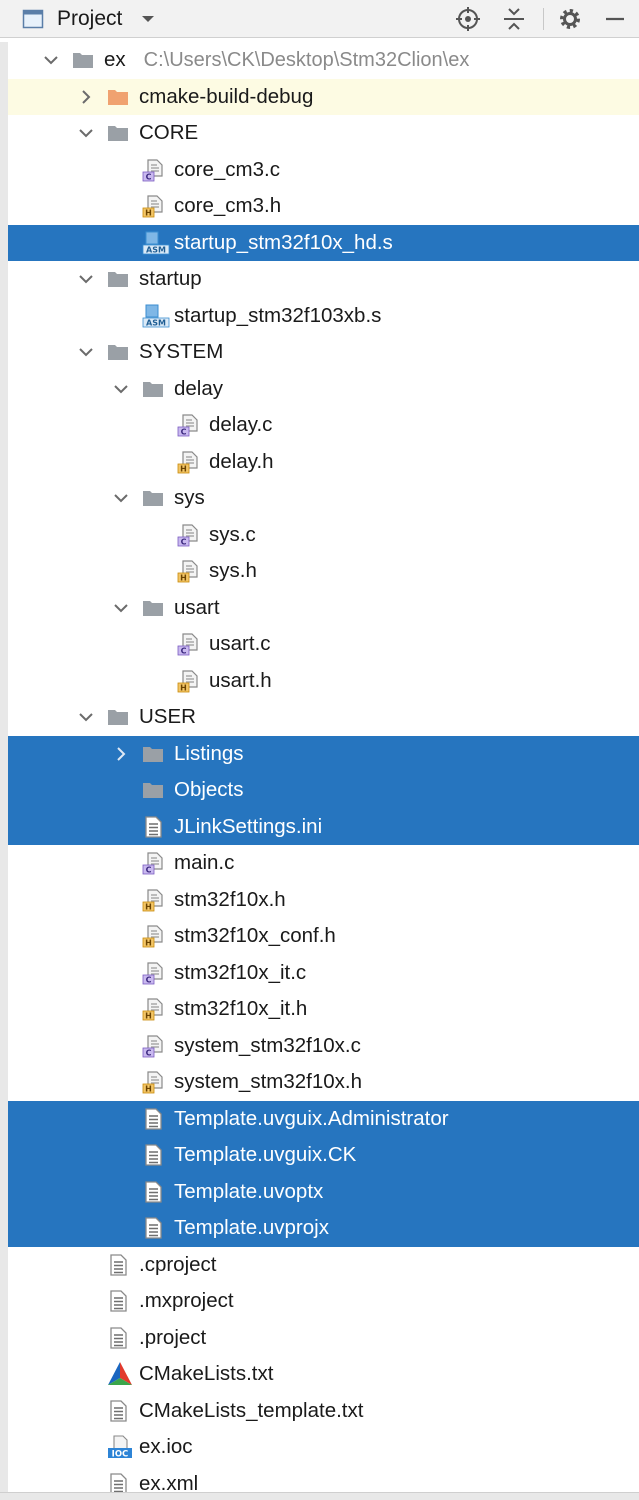 This screenshot has height=1500, width=639. Describe the element at coordinates (514, 19) in the screenshot. I see `collapse-all-icon` at that location.